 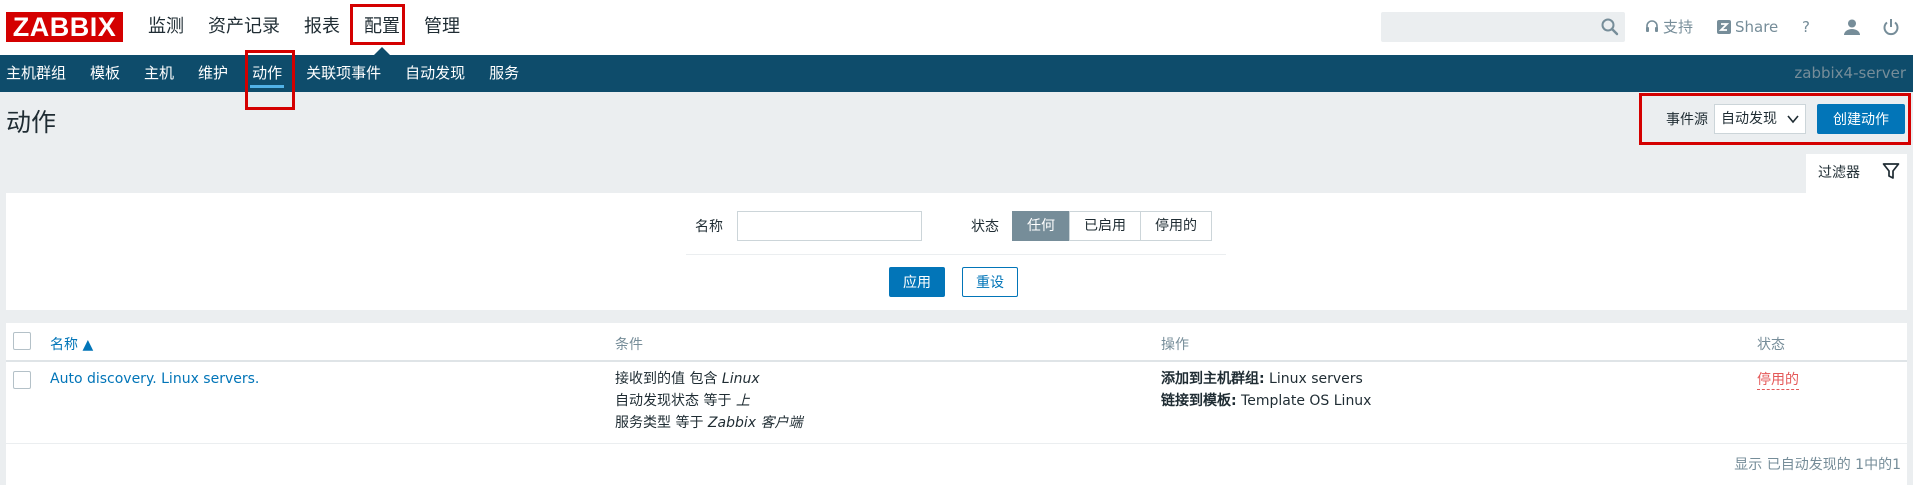 What do you see at coordinates (1891, 27) in the screenshot?
I see `sign-out-icon` at bounding box center [1891, 27].